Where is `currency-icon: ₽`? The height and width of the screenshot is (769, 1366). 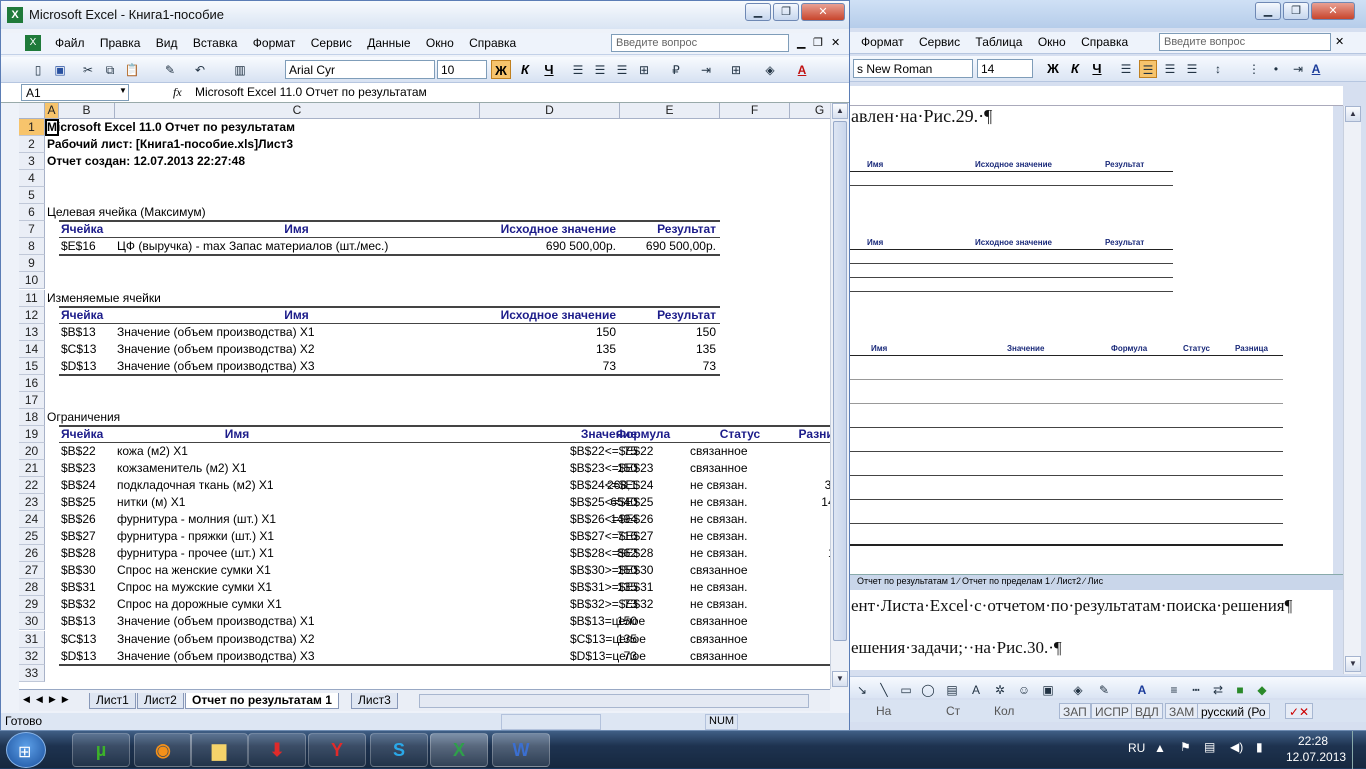 currency-icon: ₽ is located at coordinates (676, 70).